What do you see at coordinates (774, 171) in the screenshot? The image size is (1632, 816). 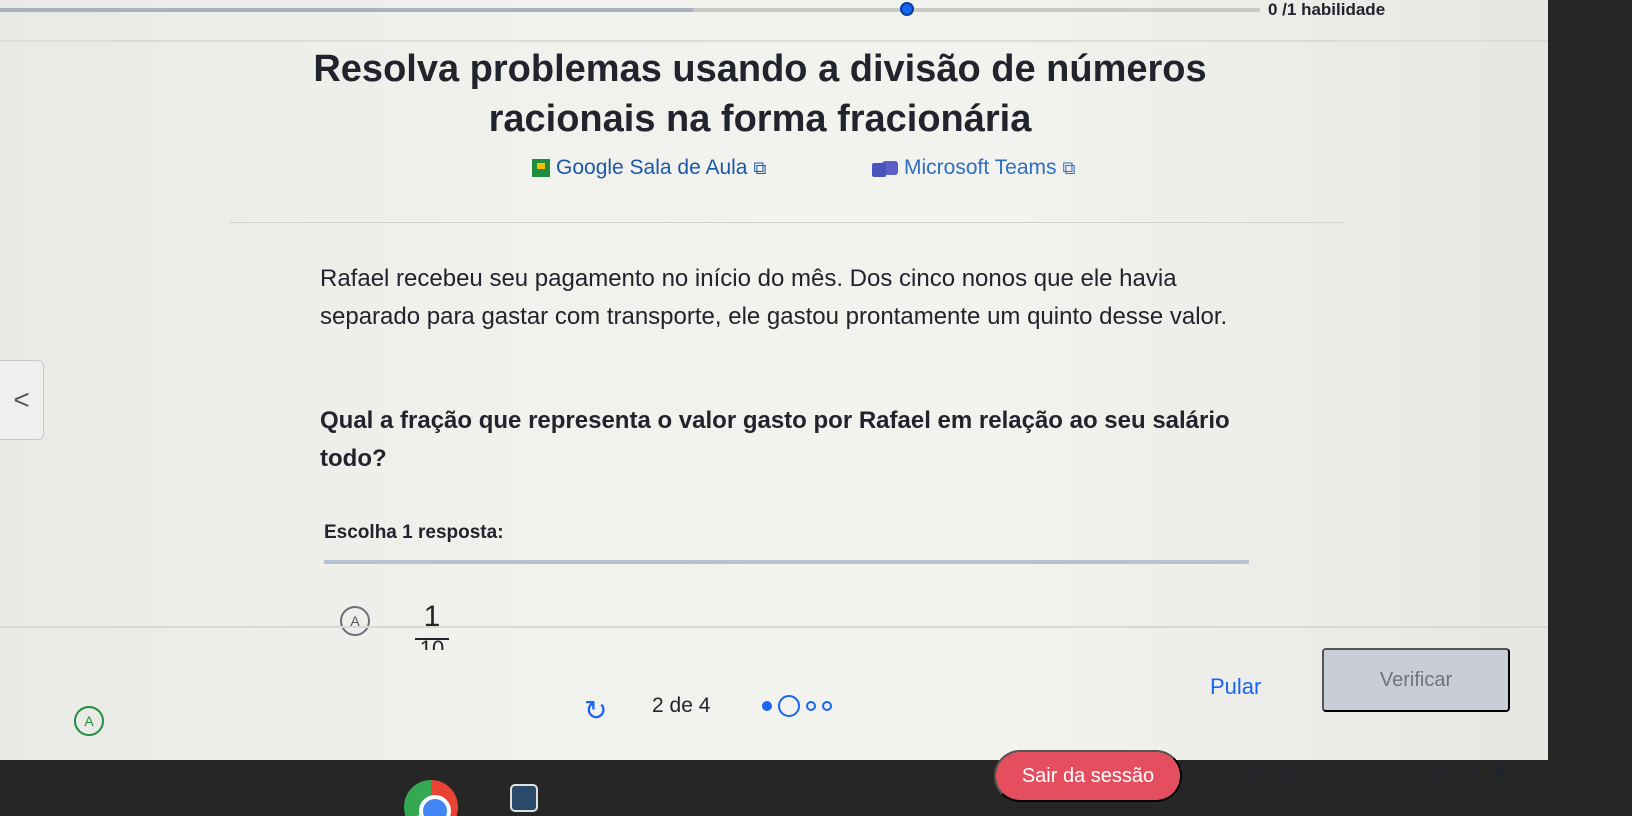 I see `share-links: Google Sala de Aula ⧉ Microsoft Teams ⧉` at bounding box center [774, 171].